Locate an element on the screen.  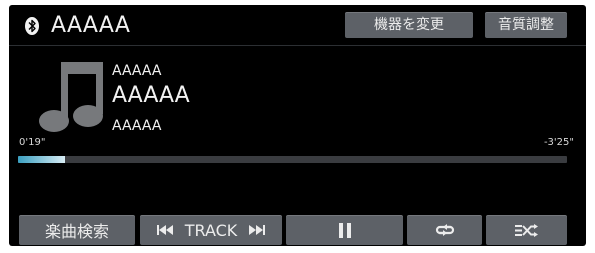
previous-track-icon is located at coordinates (164, 230).